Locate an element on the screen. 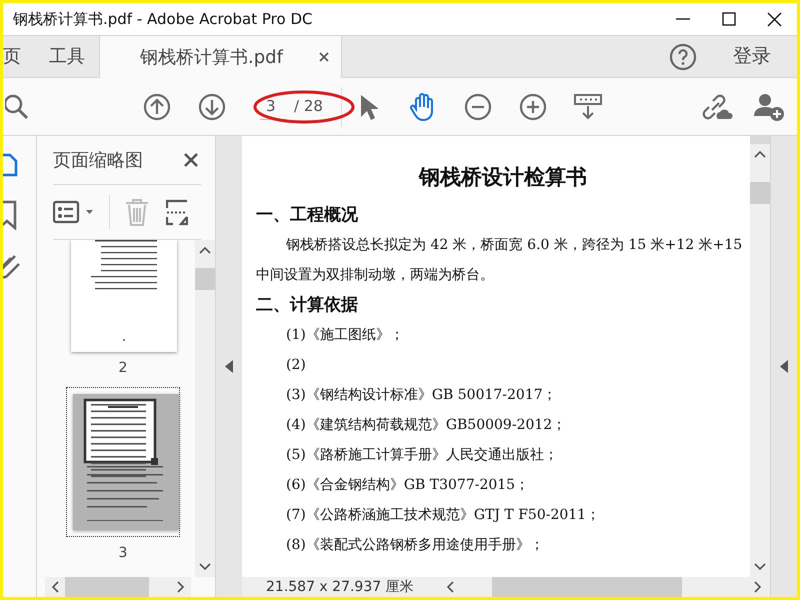 The image size is (800, 600). up-arrow-circle-icon is located at coordinates (157, 106).